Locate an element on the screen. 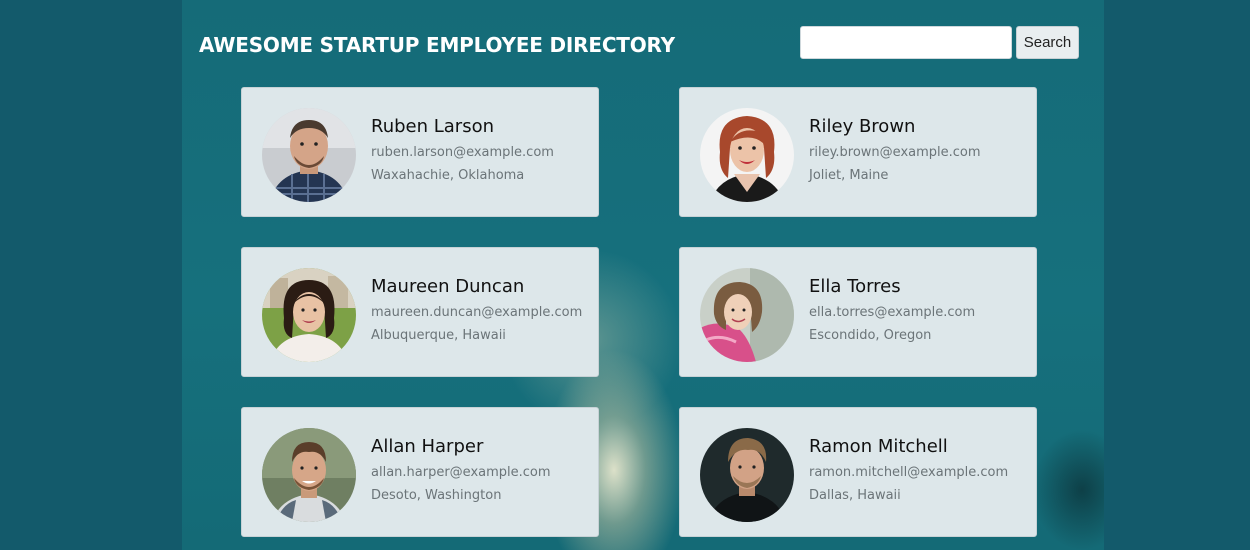  employee-name: Ella Torres is located at coordinates (855, 286).